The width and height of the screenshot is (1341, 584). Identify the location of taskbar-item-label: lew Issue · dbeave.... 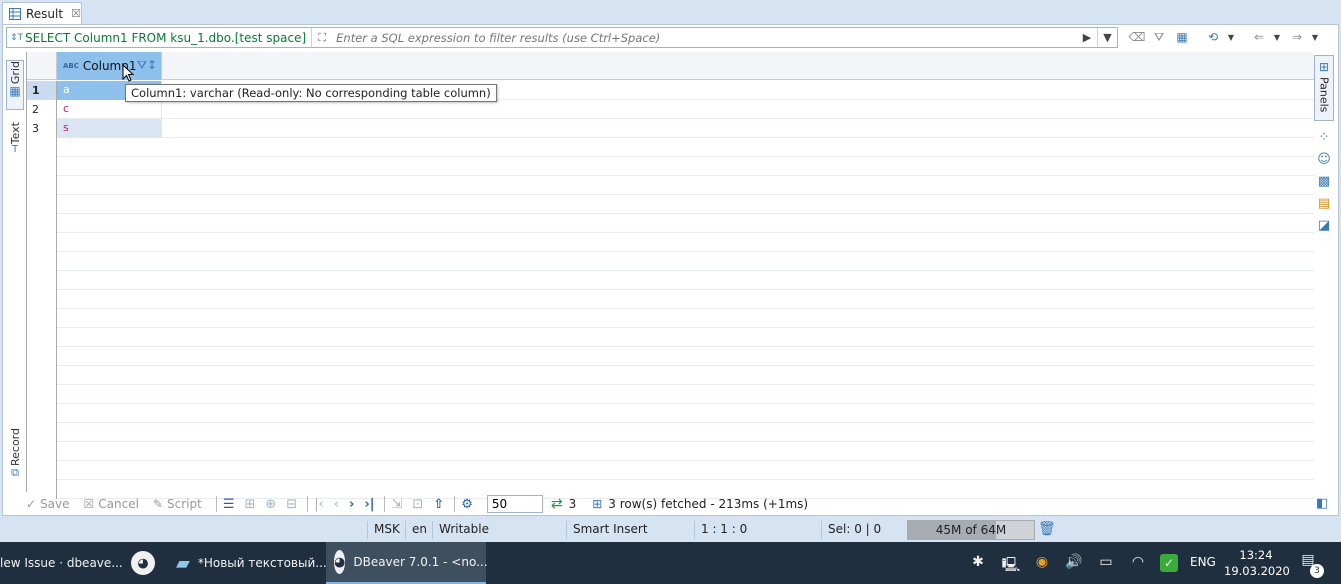
(61, 563).